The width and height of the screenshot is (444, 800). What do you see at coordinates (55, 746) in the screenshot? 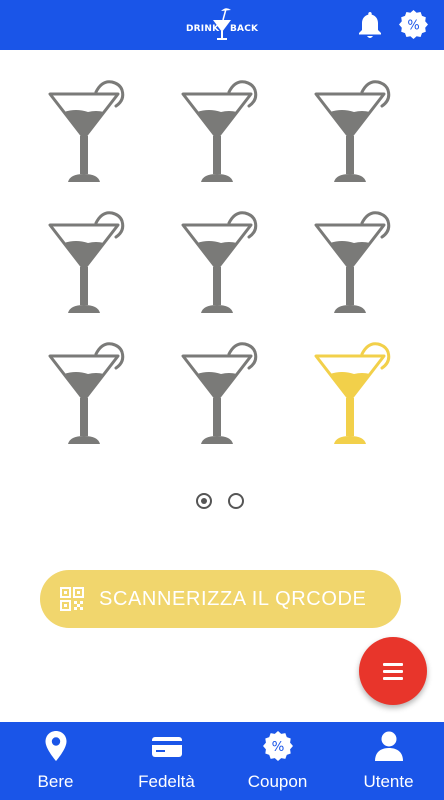
I see `location-pin-icon` at bounding box center [55, 746].